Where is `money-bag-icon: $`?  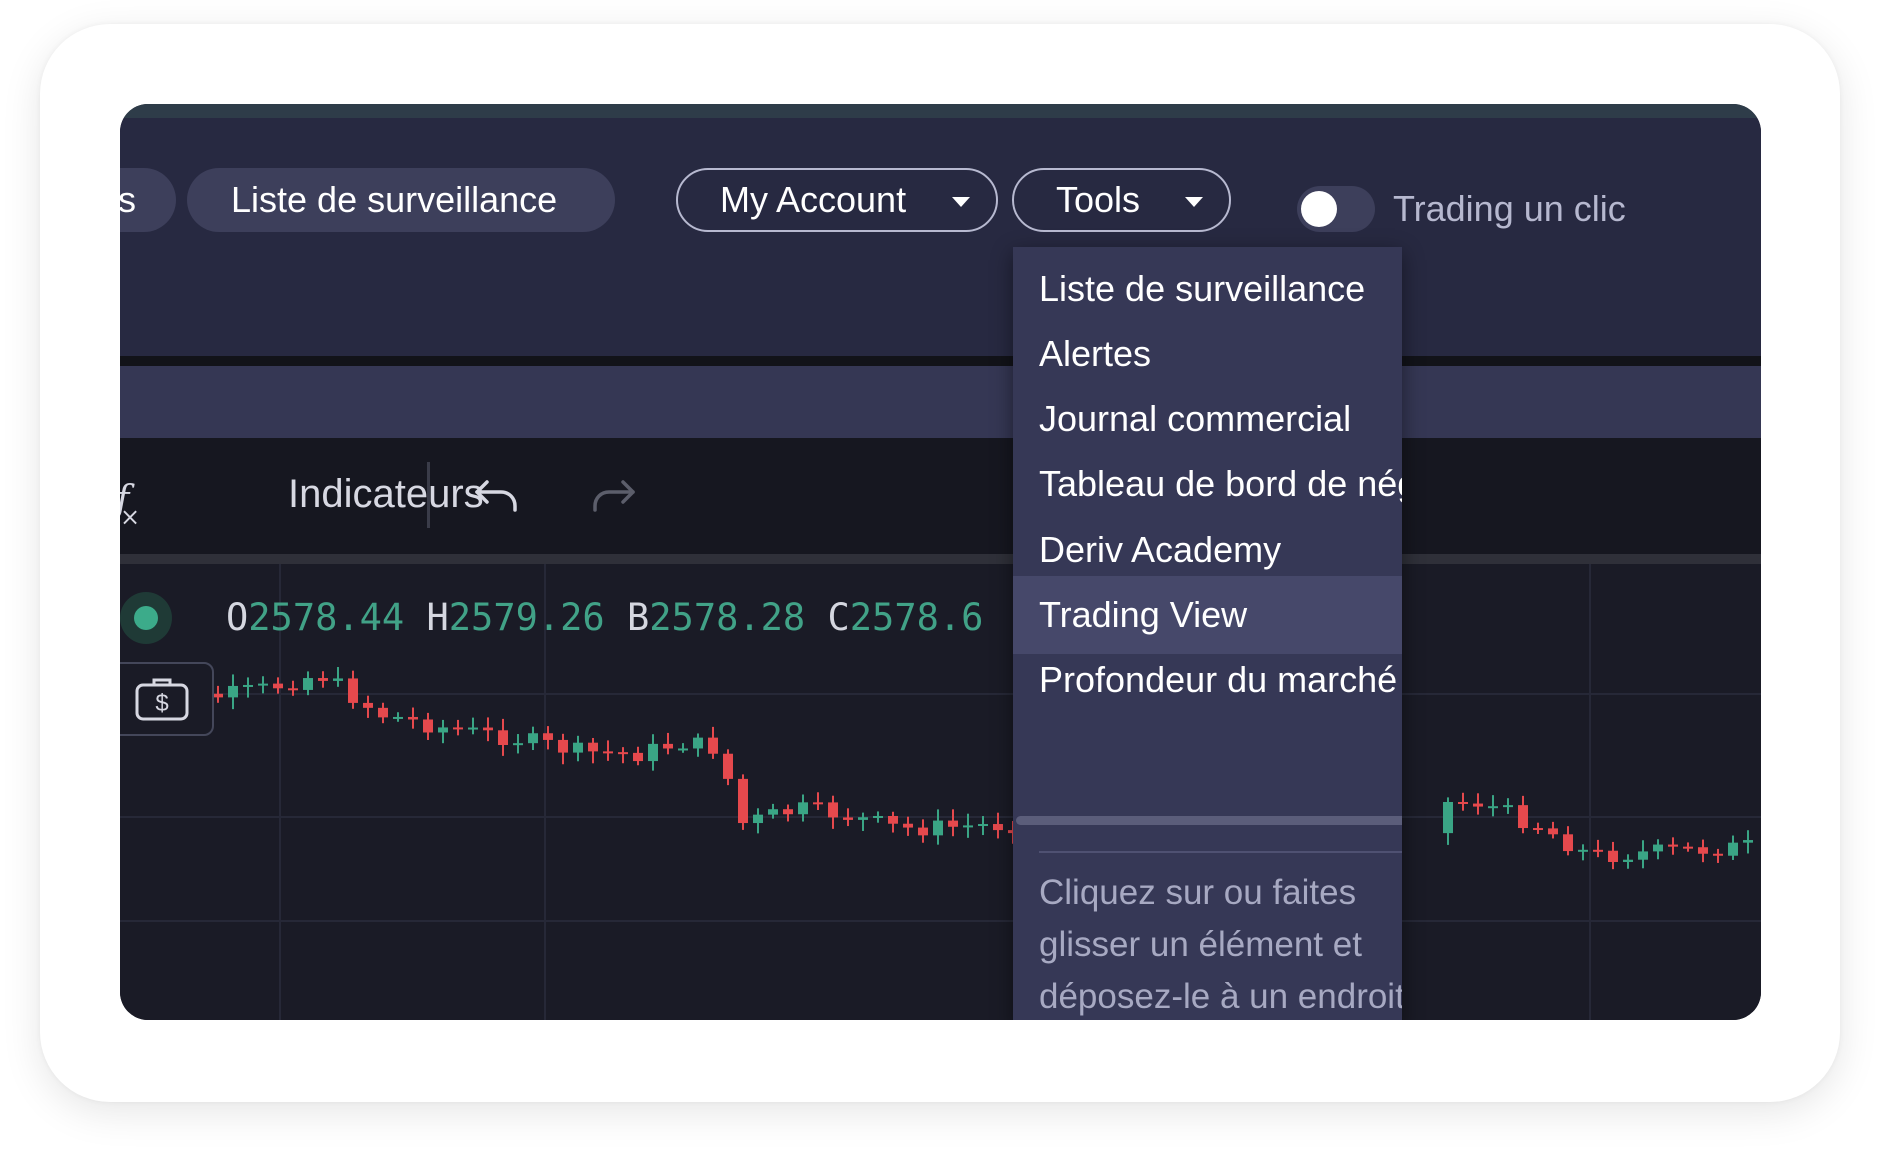 money-bag-icon: $ is located at coordinates (162, 699).